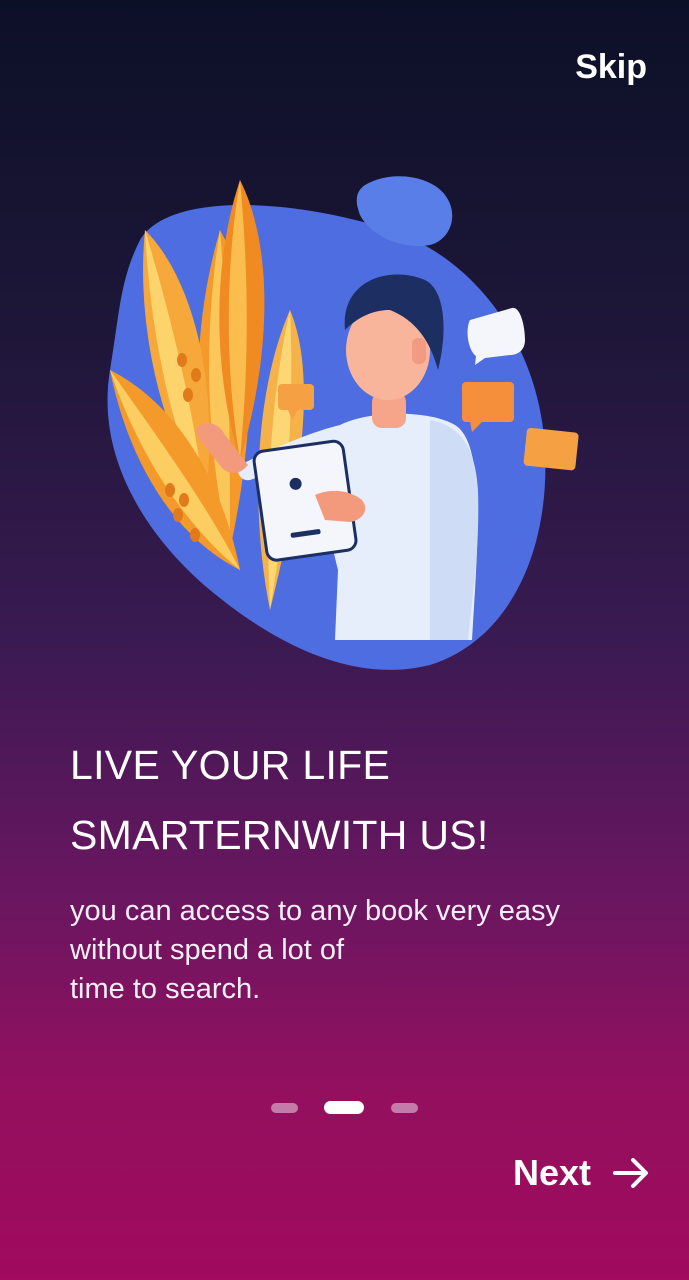  Describe the element at coordinates (279, 835) in the screenshot. I see `headline-line-2: SMARTERNWITH US!` at that location.